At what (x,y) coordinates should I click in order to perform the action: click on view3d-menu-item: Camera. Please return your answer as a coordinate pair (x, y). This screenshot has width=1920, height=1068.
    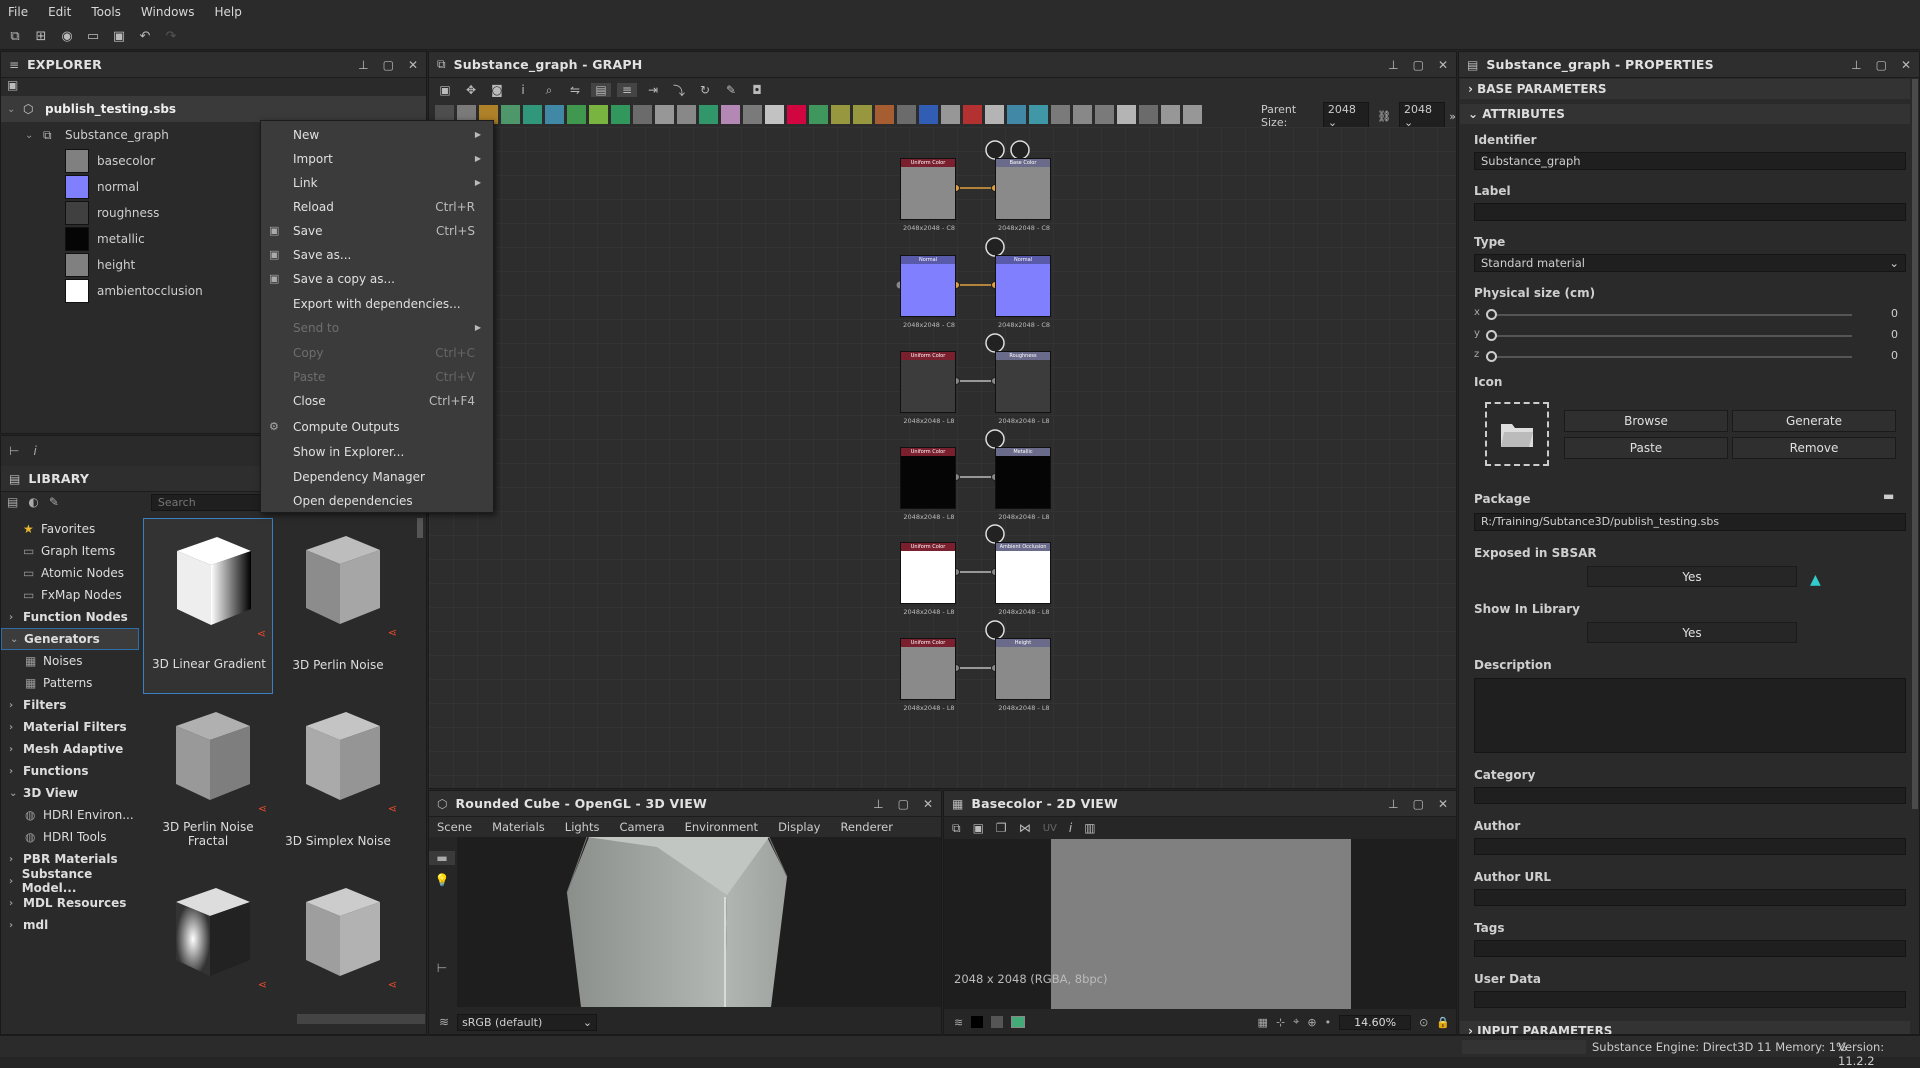
    Looking at the image, I should click on (641, 827).